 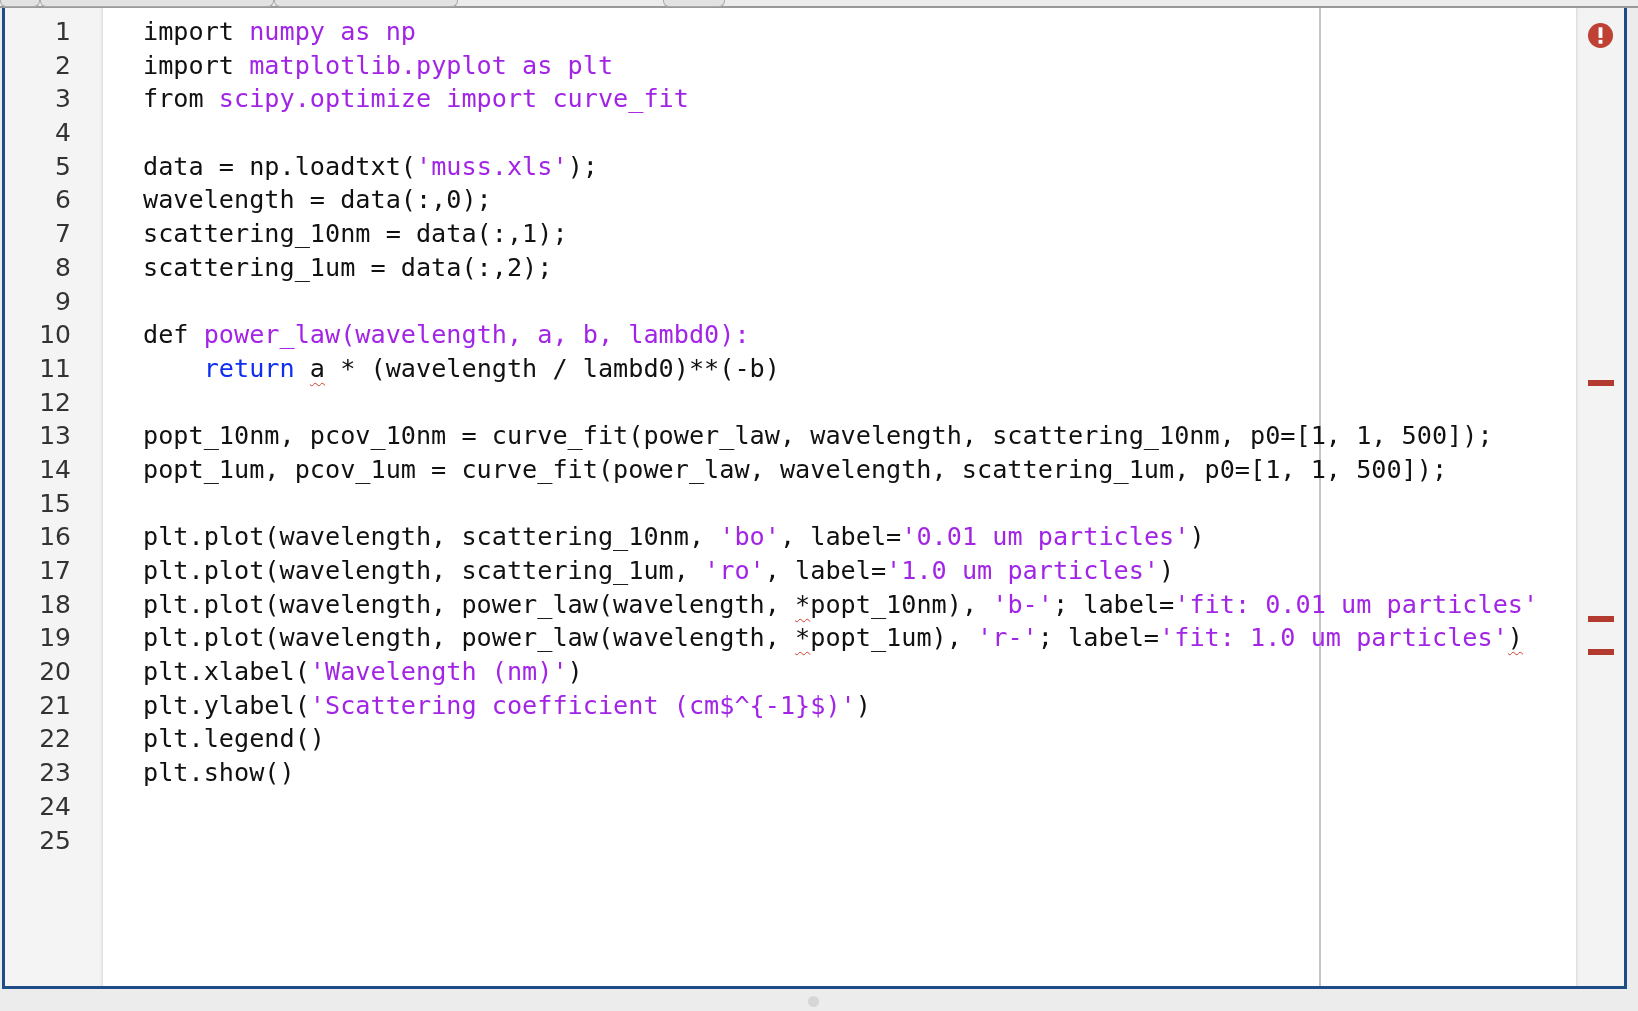 I want to click on string-literal: 'Wavelength (nm)', so click(x=438, y=672).